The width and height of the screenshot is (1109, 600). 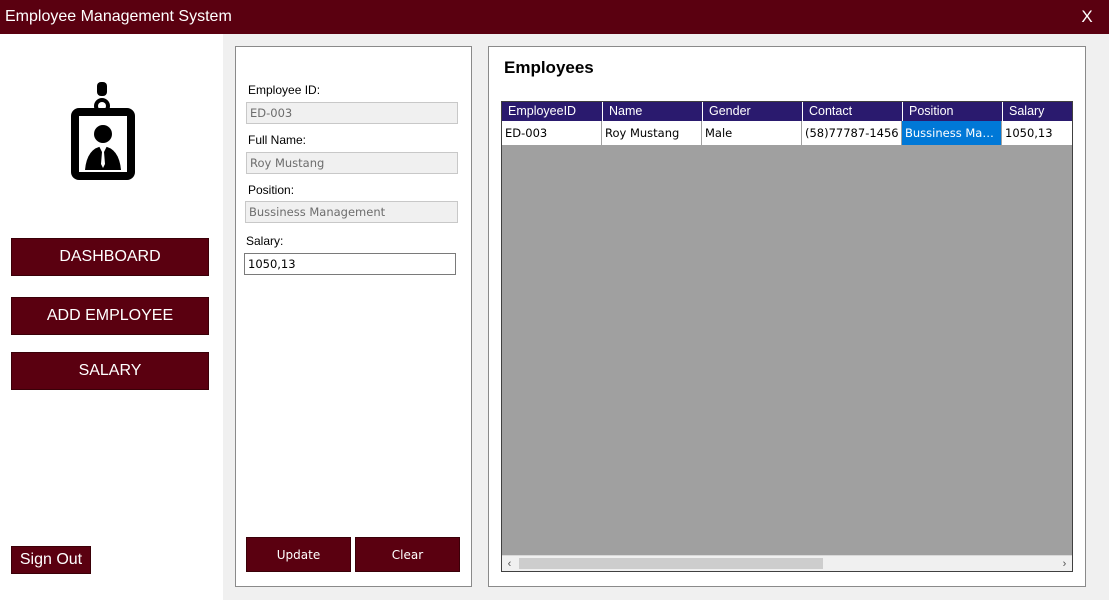 I want to click on employee-id-label: Employee ID:, so click(x=284, y=90).